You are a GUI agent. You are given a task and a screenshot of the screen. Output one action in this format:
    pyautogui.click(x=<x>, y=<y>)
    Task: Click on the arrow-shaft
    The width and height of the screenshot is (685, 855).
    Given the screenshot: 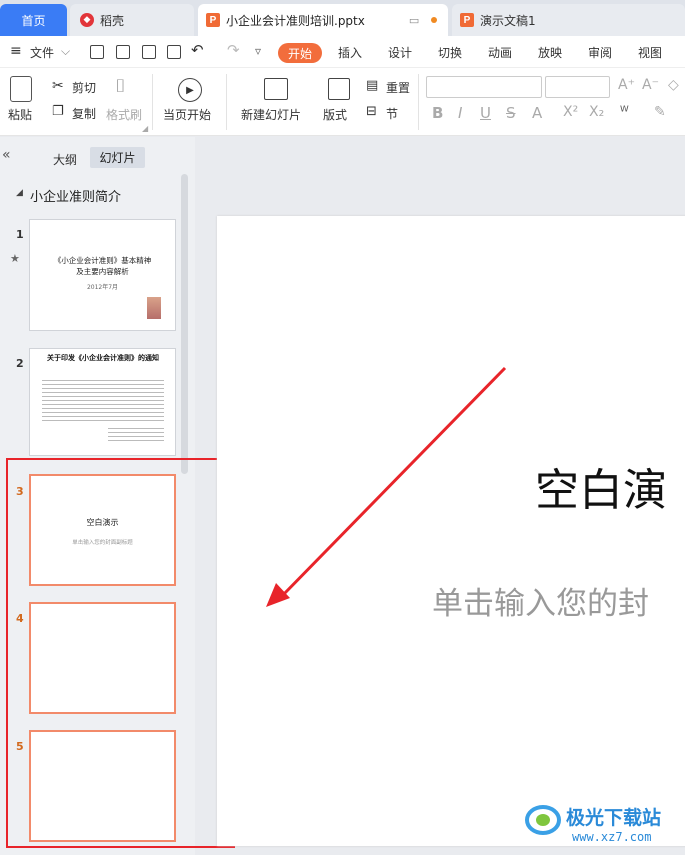 What is the action you would take?
    pyautogui.click(x=393, y=482)
    